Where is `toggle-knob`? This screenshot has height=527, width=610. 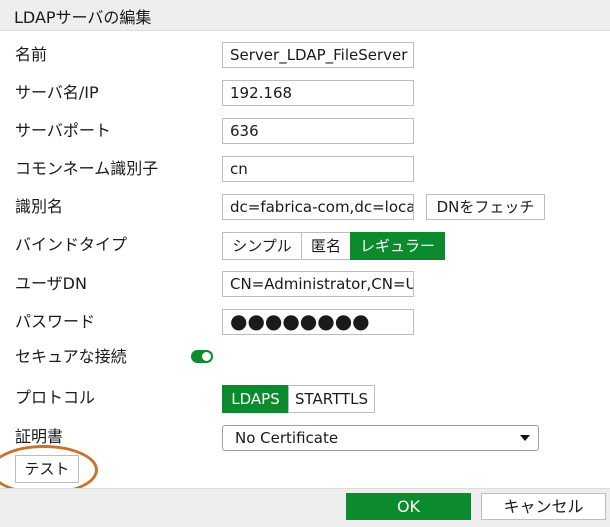 toggle-knob is located at coordinates (206, 356).